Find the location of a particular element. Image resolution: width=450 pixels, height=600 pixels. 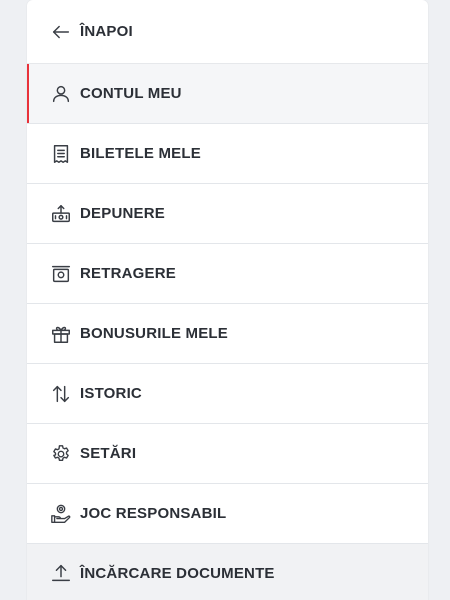

gear-icon is located at coordinates (61, 454).